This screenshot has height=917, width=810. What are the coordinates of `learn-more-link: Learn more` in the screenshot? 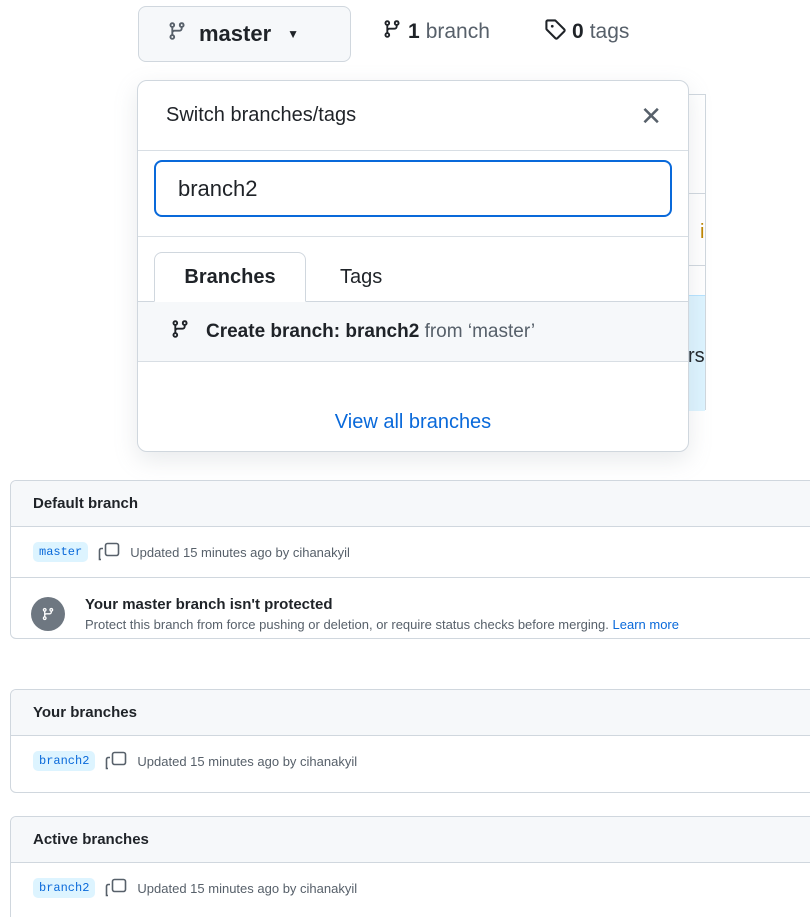 It's located at (646, 624).